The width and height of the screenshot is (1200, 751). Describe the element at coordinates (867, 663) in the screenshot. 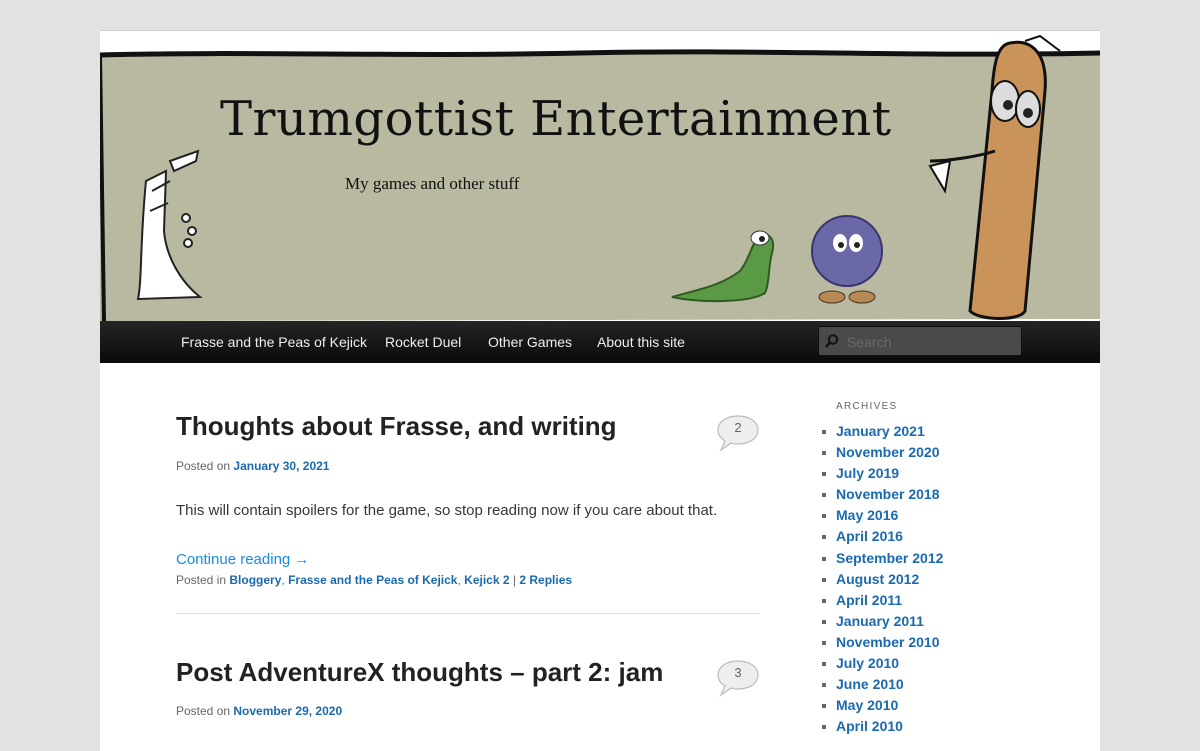

I see `archive-link: July 2010` at that location.